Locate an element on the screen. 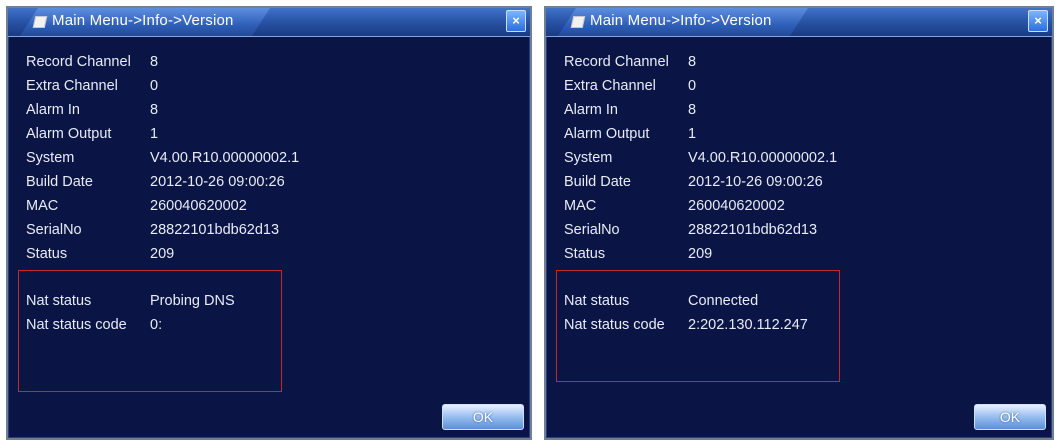  nat-value: Connected is located at coordinates (723, 301).